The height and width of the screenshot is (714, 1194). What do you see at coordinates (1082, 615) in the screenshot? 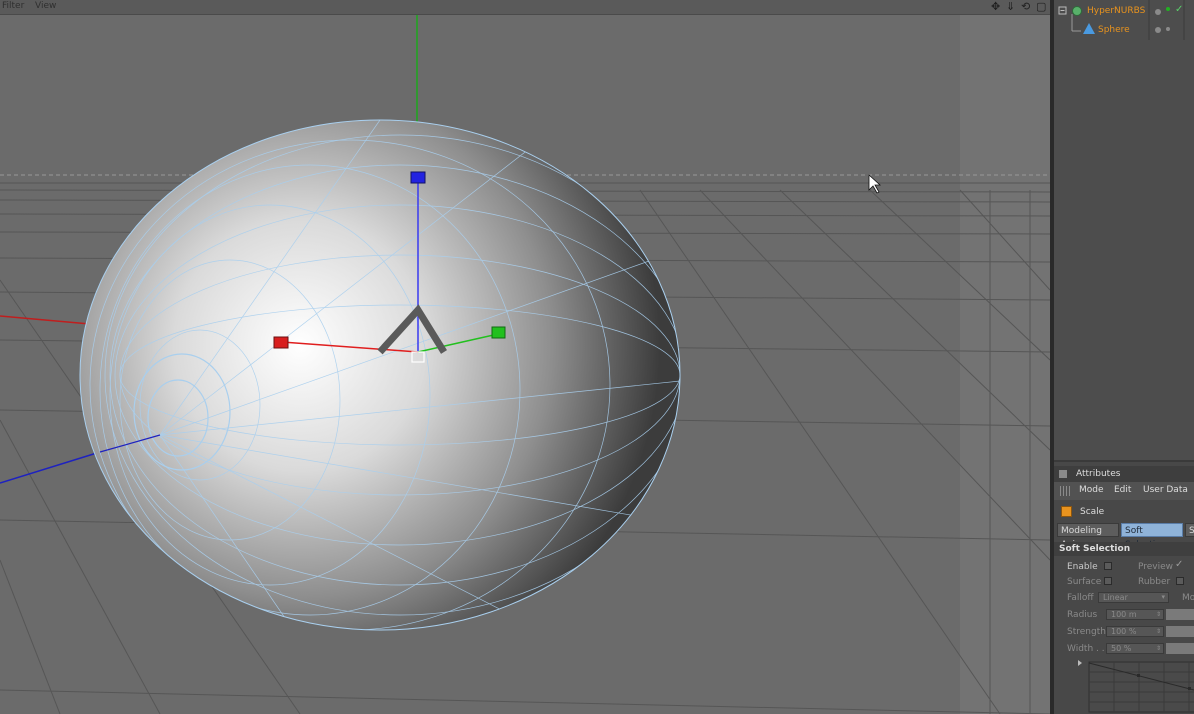
I see `radius-label: Radius` at bounding box center [1082, 615].